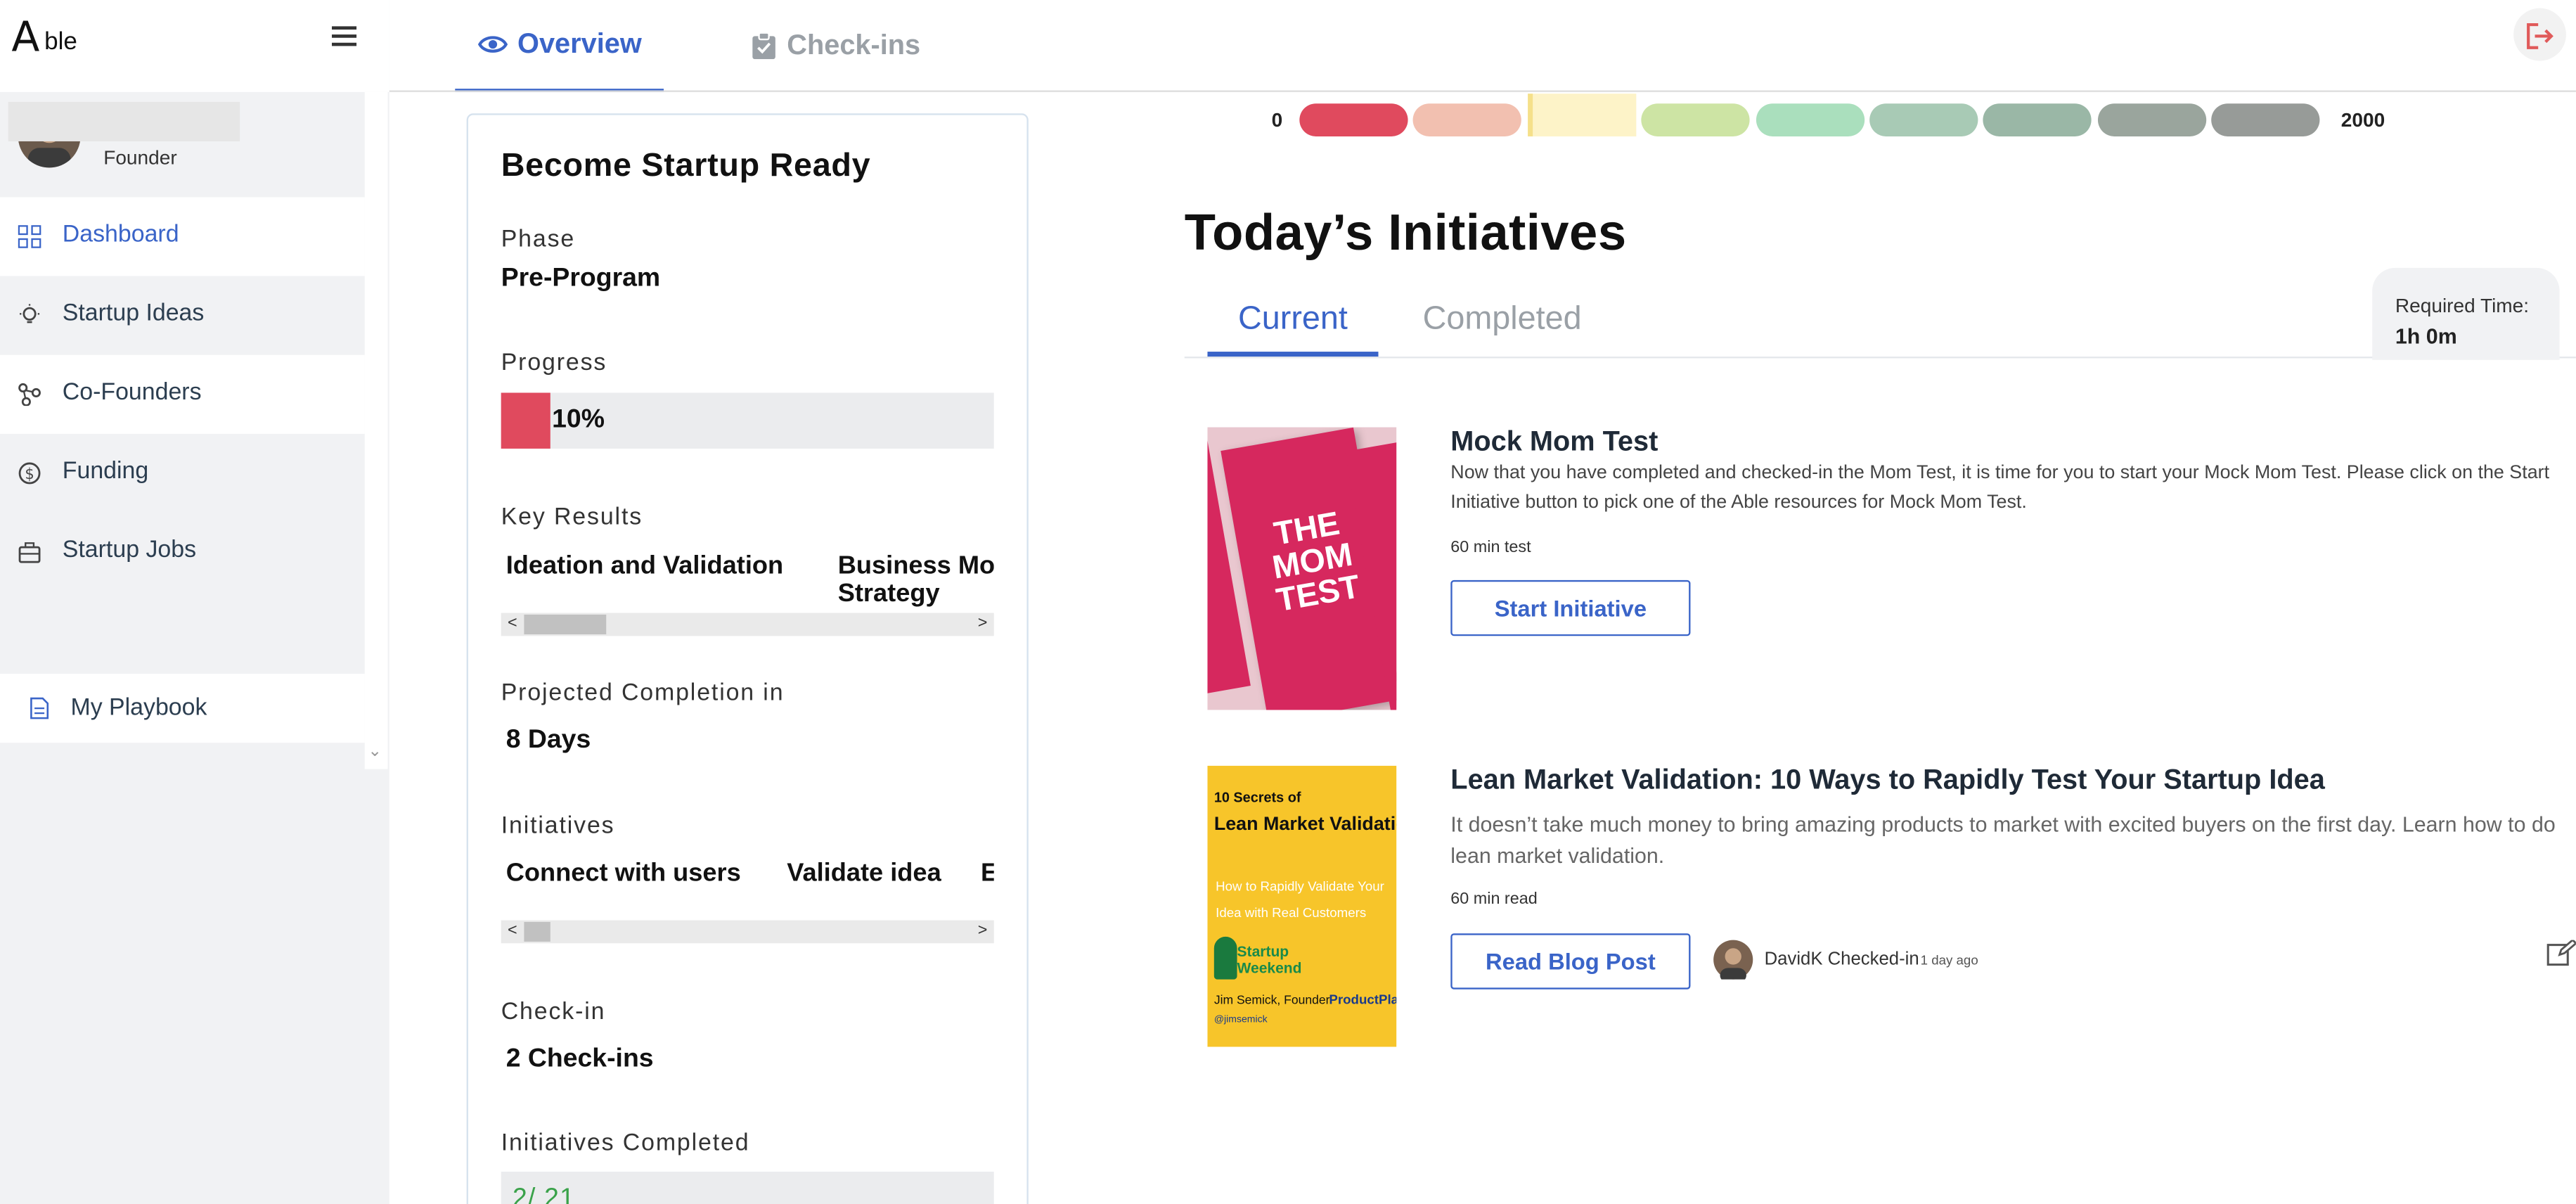  Describe the element at coordinates (2362, 120) in the screenshot. I see `scale-max: 2000` at that location.